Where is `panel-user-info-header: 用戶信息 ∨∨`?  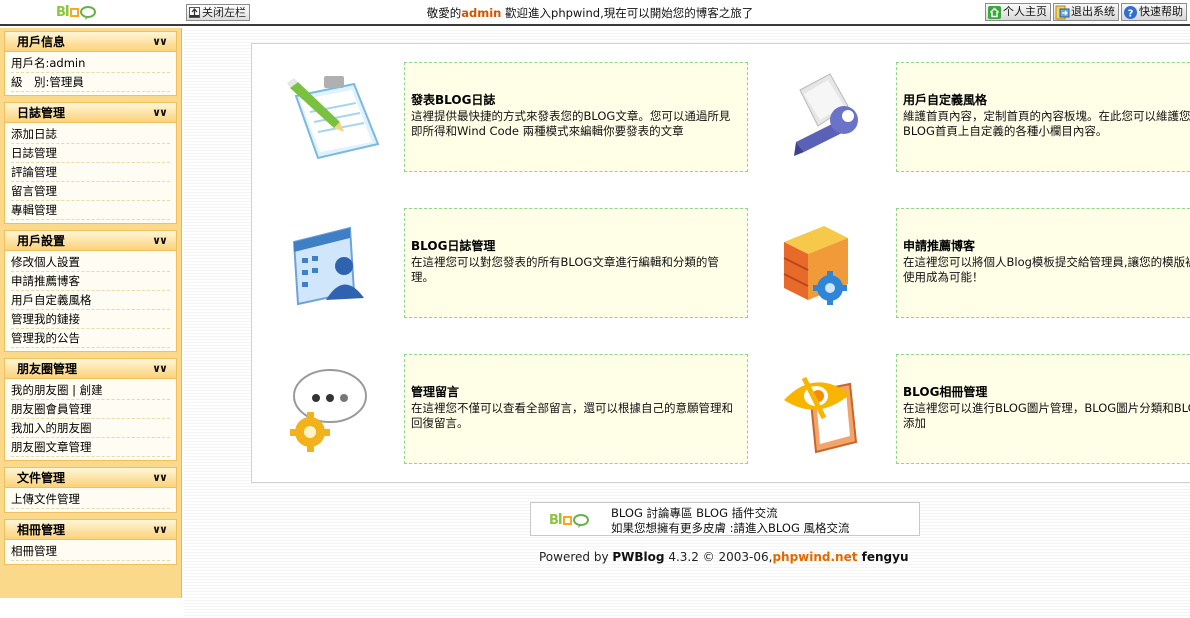 panel-user-info-header: 用戶信息 ∨∨ is located at coordinates (90, 41).